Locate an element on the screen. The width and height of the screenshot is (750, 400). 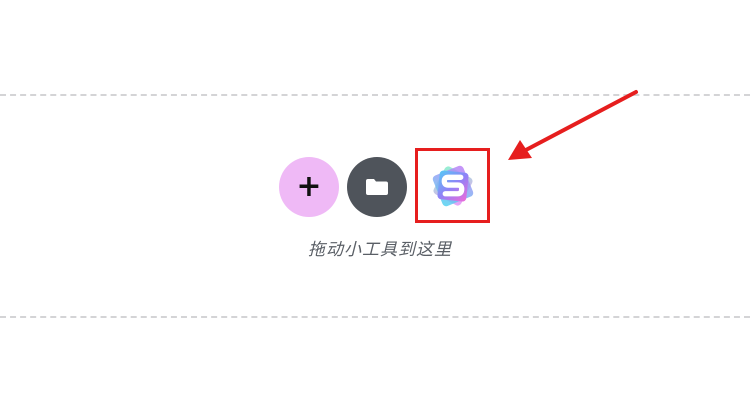
highlighted-widget-frame is located at coordinates (452, 185).